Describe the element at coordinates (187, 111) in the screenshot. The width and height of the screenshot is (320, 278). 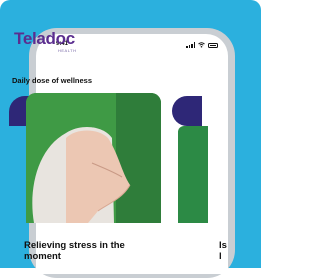
I see `next-card-decoration` at that location.